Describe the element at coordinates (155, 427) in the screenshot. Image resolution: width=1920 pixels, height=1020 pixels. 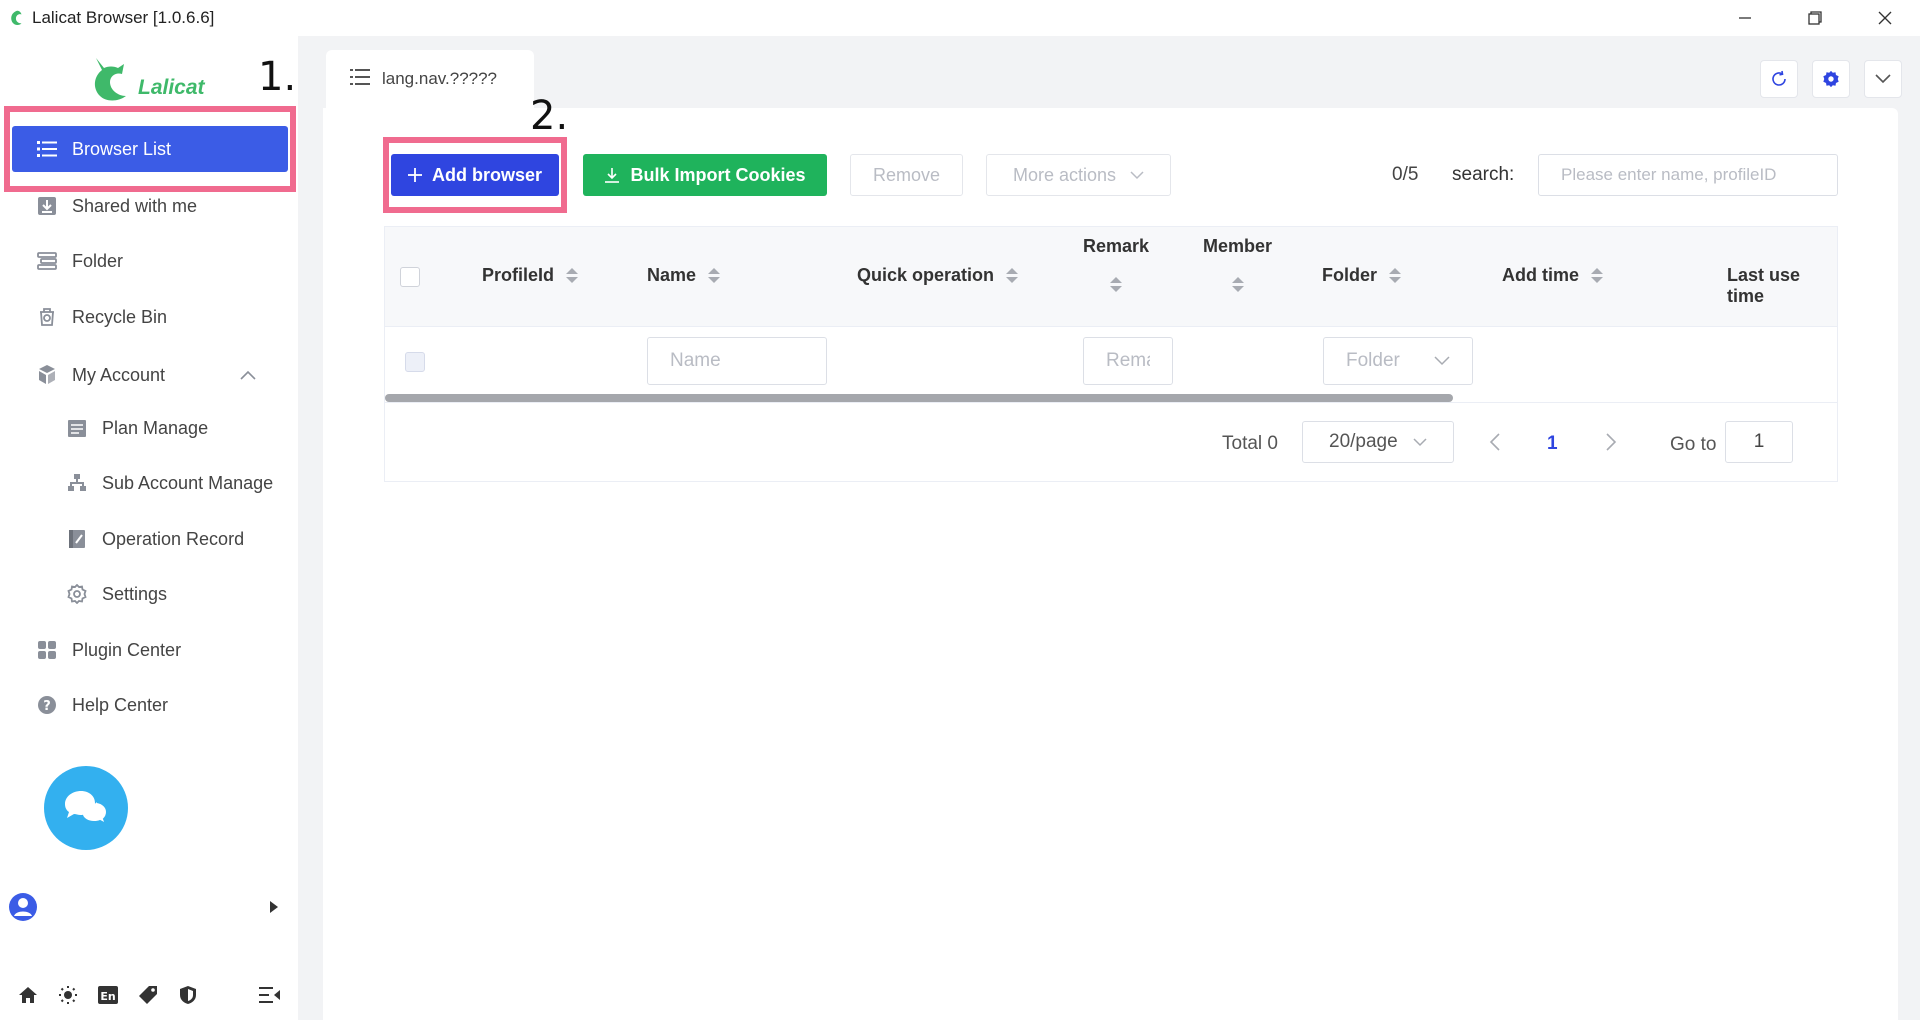
I see `sidebar-item-label: Plan Manage` at that location.